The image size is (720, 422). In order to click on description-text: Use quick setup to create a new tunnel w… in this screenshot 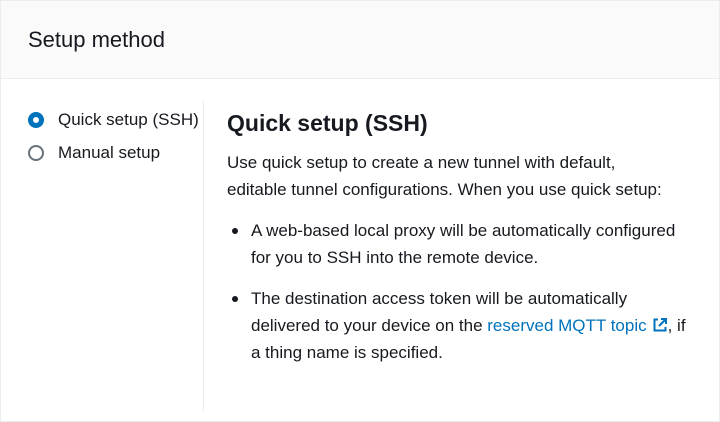, I will do `click(444, 176)`.